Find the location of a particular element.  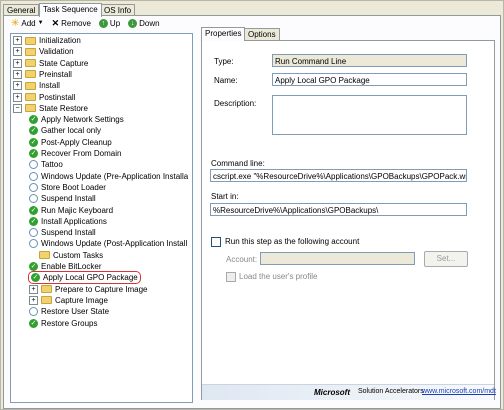

tree-item: ✓ Apply Network Settings is located at coordinates (76, 119).